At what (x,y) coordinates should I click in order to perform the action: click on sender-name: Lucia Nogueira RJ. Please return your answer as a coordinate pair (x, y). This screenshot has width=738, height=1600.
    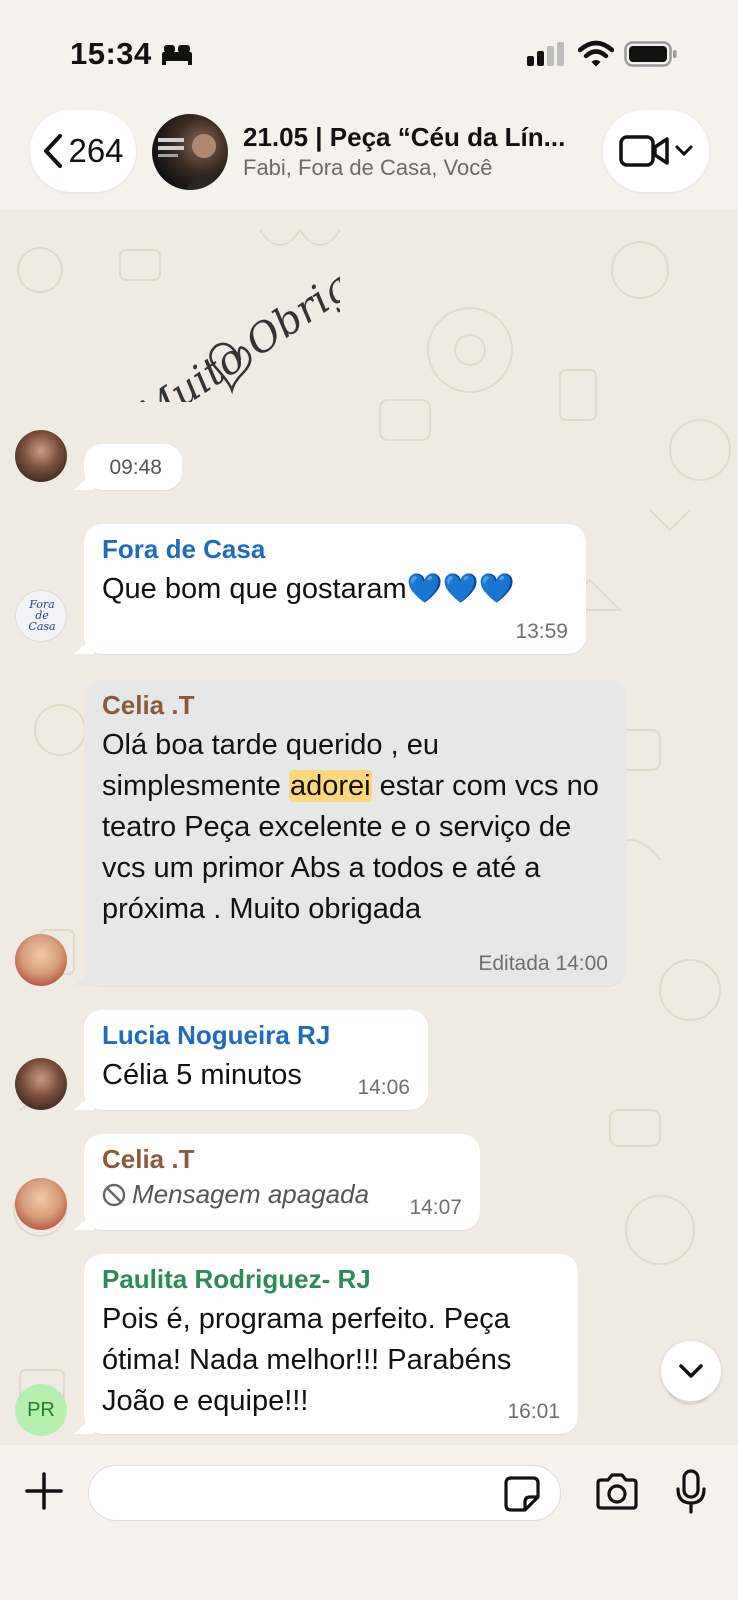
    Looking at the image, I should click on (216, 1035).